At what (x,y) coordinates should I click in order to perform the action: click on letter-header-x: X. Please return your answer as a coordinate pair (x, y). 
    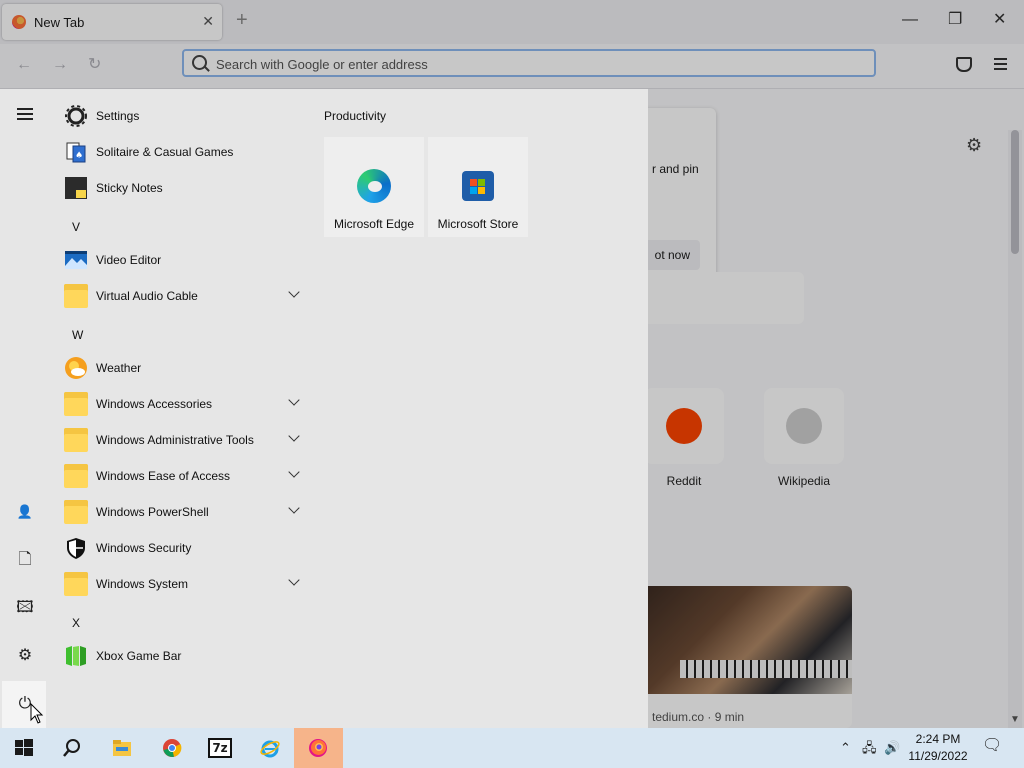
    Looking at the image, I should click on (76, 623).